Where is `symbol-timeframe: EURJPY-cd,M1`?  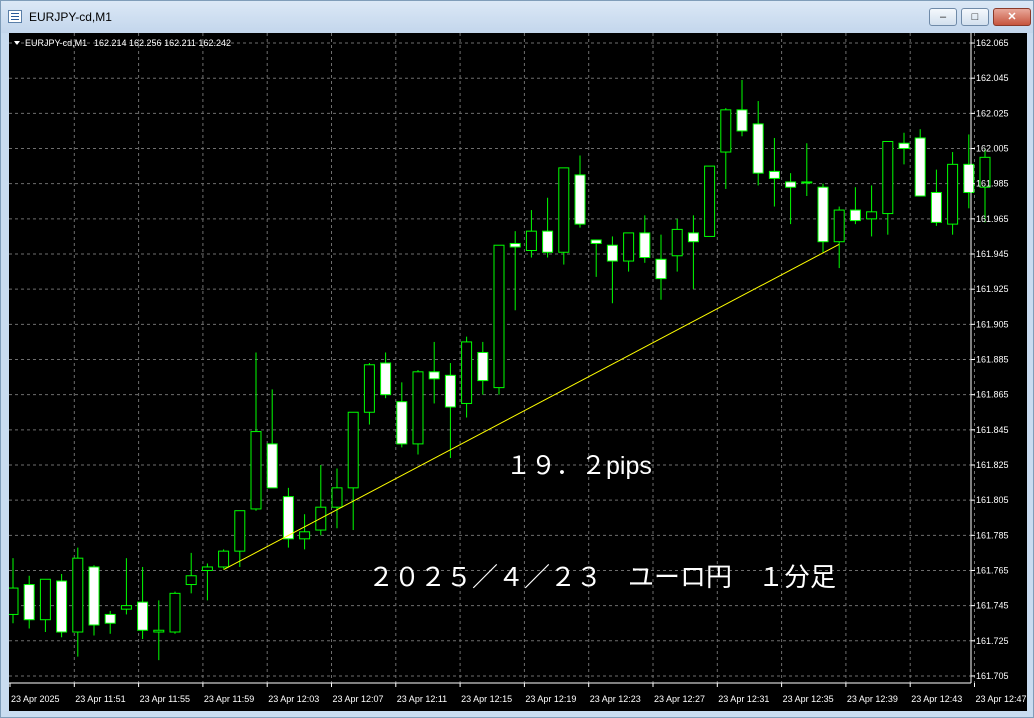 symbol-timeframe: EURJPY-cd,M1 is located at coordinates (56, 43).